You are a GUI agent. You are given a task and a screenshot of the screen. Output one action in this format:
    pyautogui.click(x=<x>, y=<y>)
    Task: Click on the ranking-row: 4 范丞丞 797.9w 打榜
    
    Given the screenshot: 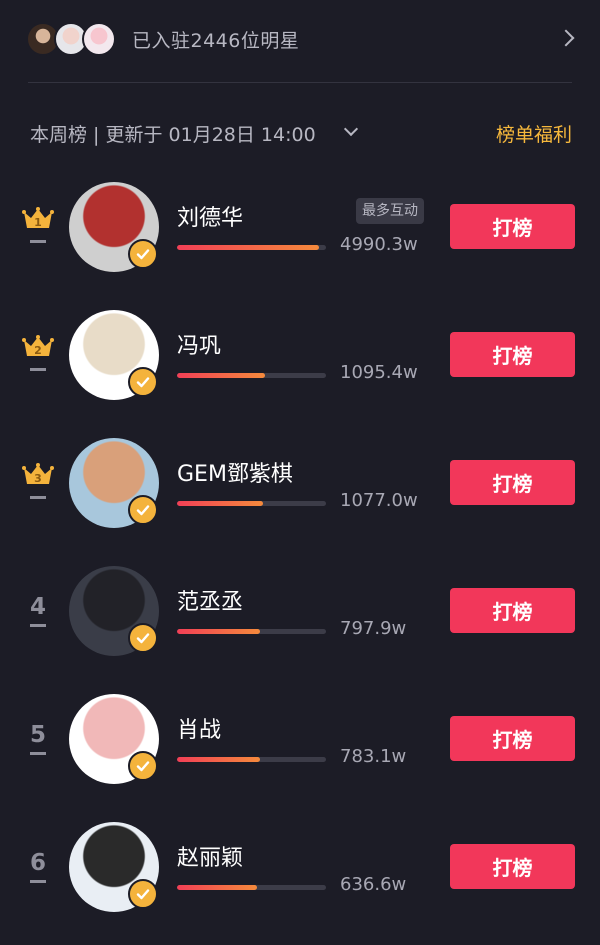 What is the action you would take?
    pyautogui.click(x=300, y=620)
    